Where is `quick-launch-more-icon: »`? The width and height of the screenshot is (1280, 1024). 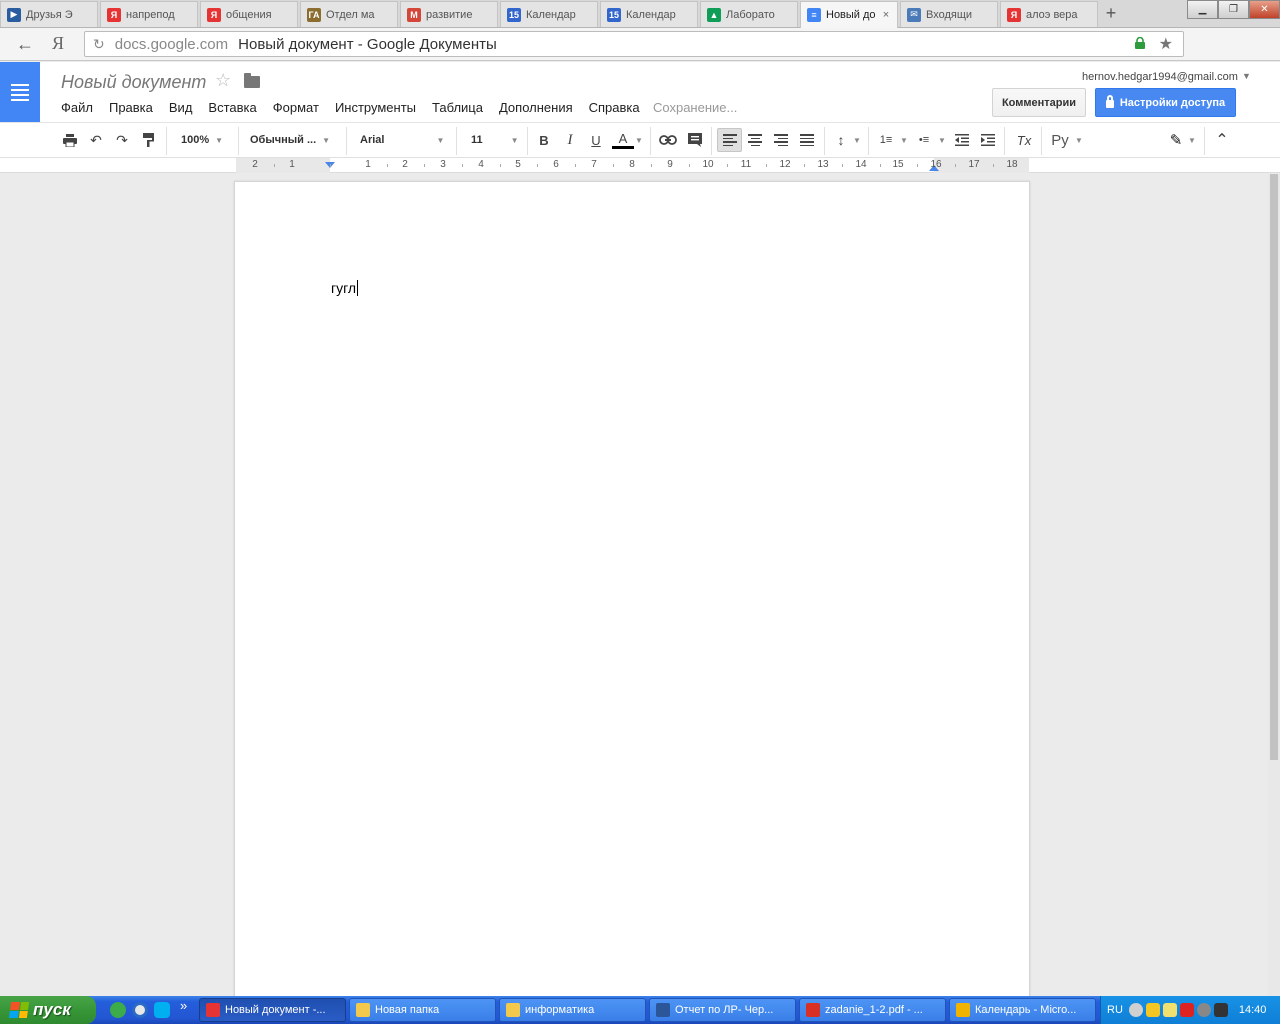
quick-launch-more-icon: » is located at coordinates (183, 1005).